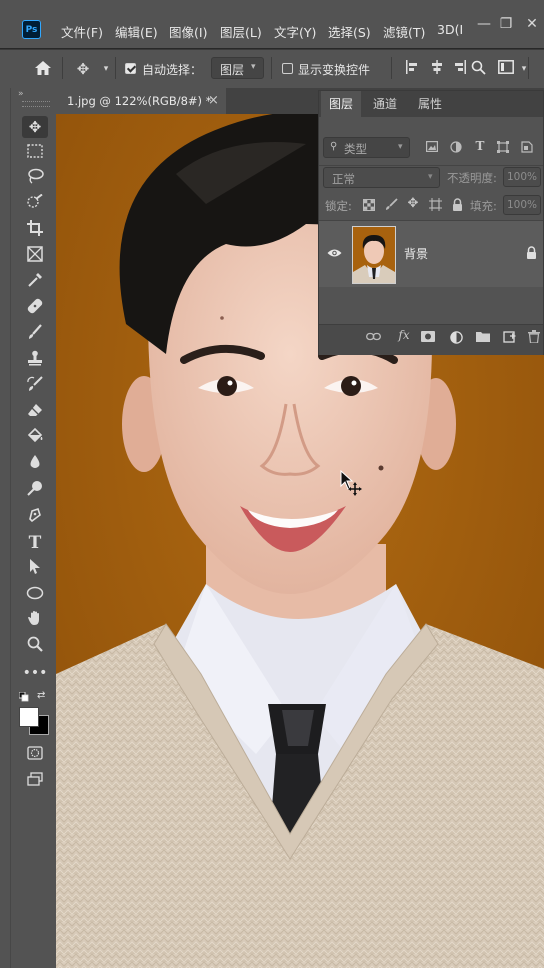 Image resolution: width=544 pixels, height=968 pixels. I want to click on blend-mode-value: 正常, so click(343, 179).